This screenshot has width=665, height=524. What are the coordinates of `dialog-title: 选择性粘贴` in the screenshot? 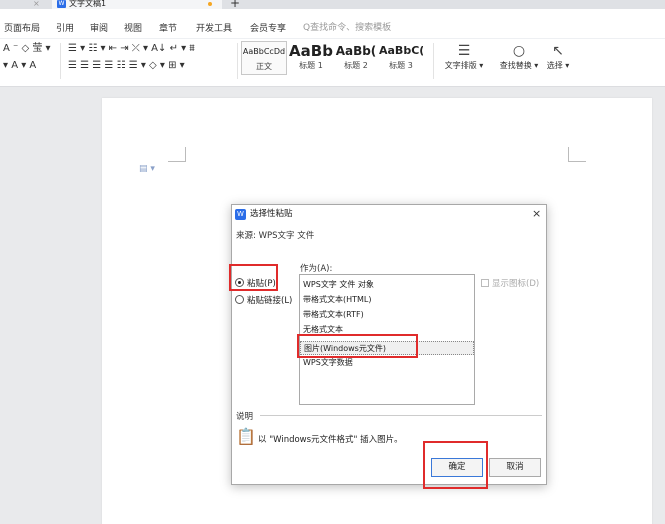 It's located at (271, 214).